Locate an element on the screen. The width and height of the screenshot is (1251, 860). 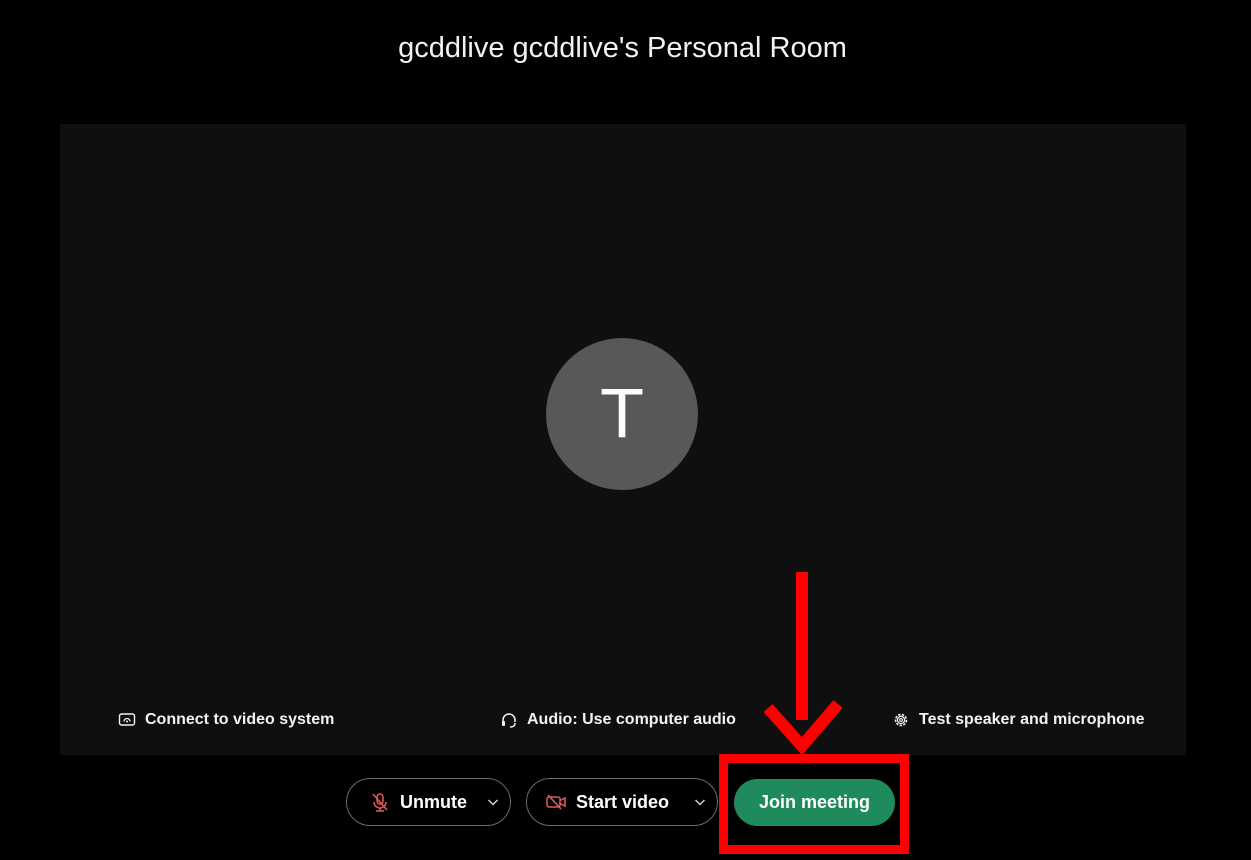
gear-icon is located at coordinates (901, 720).